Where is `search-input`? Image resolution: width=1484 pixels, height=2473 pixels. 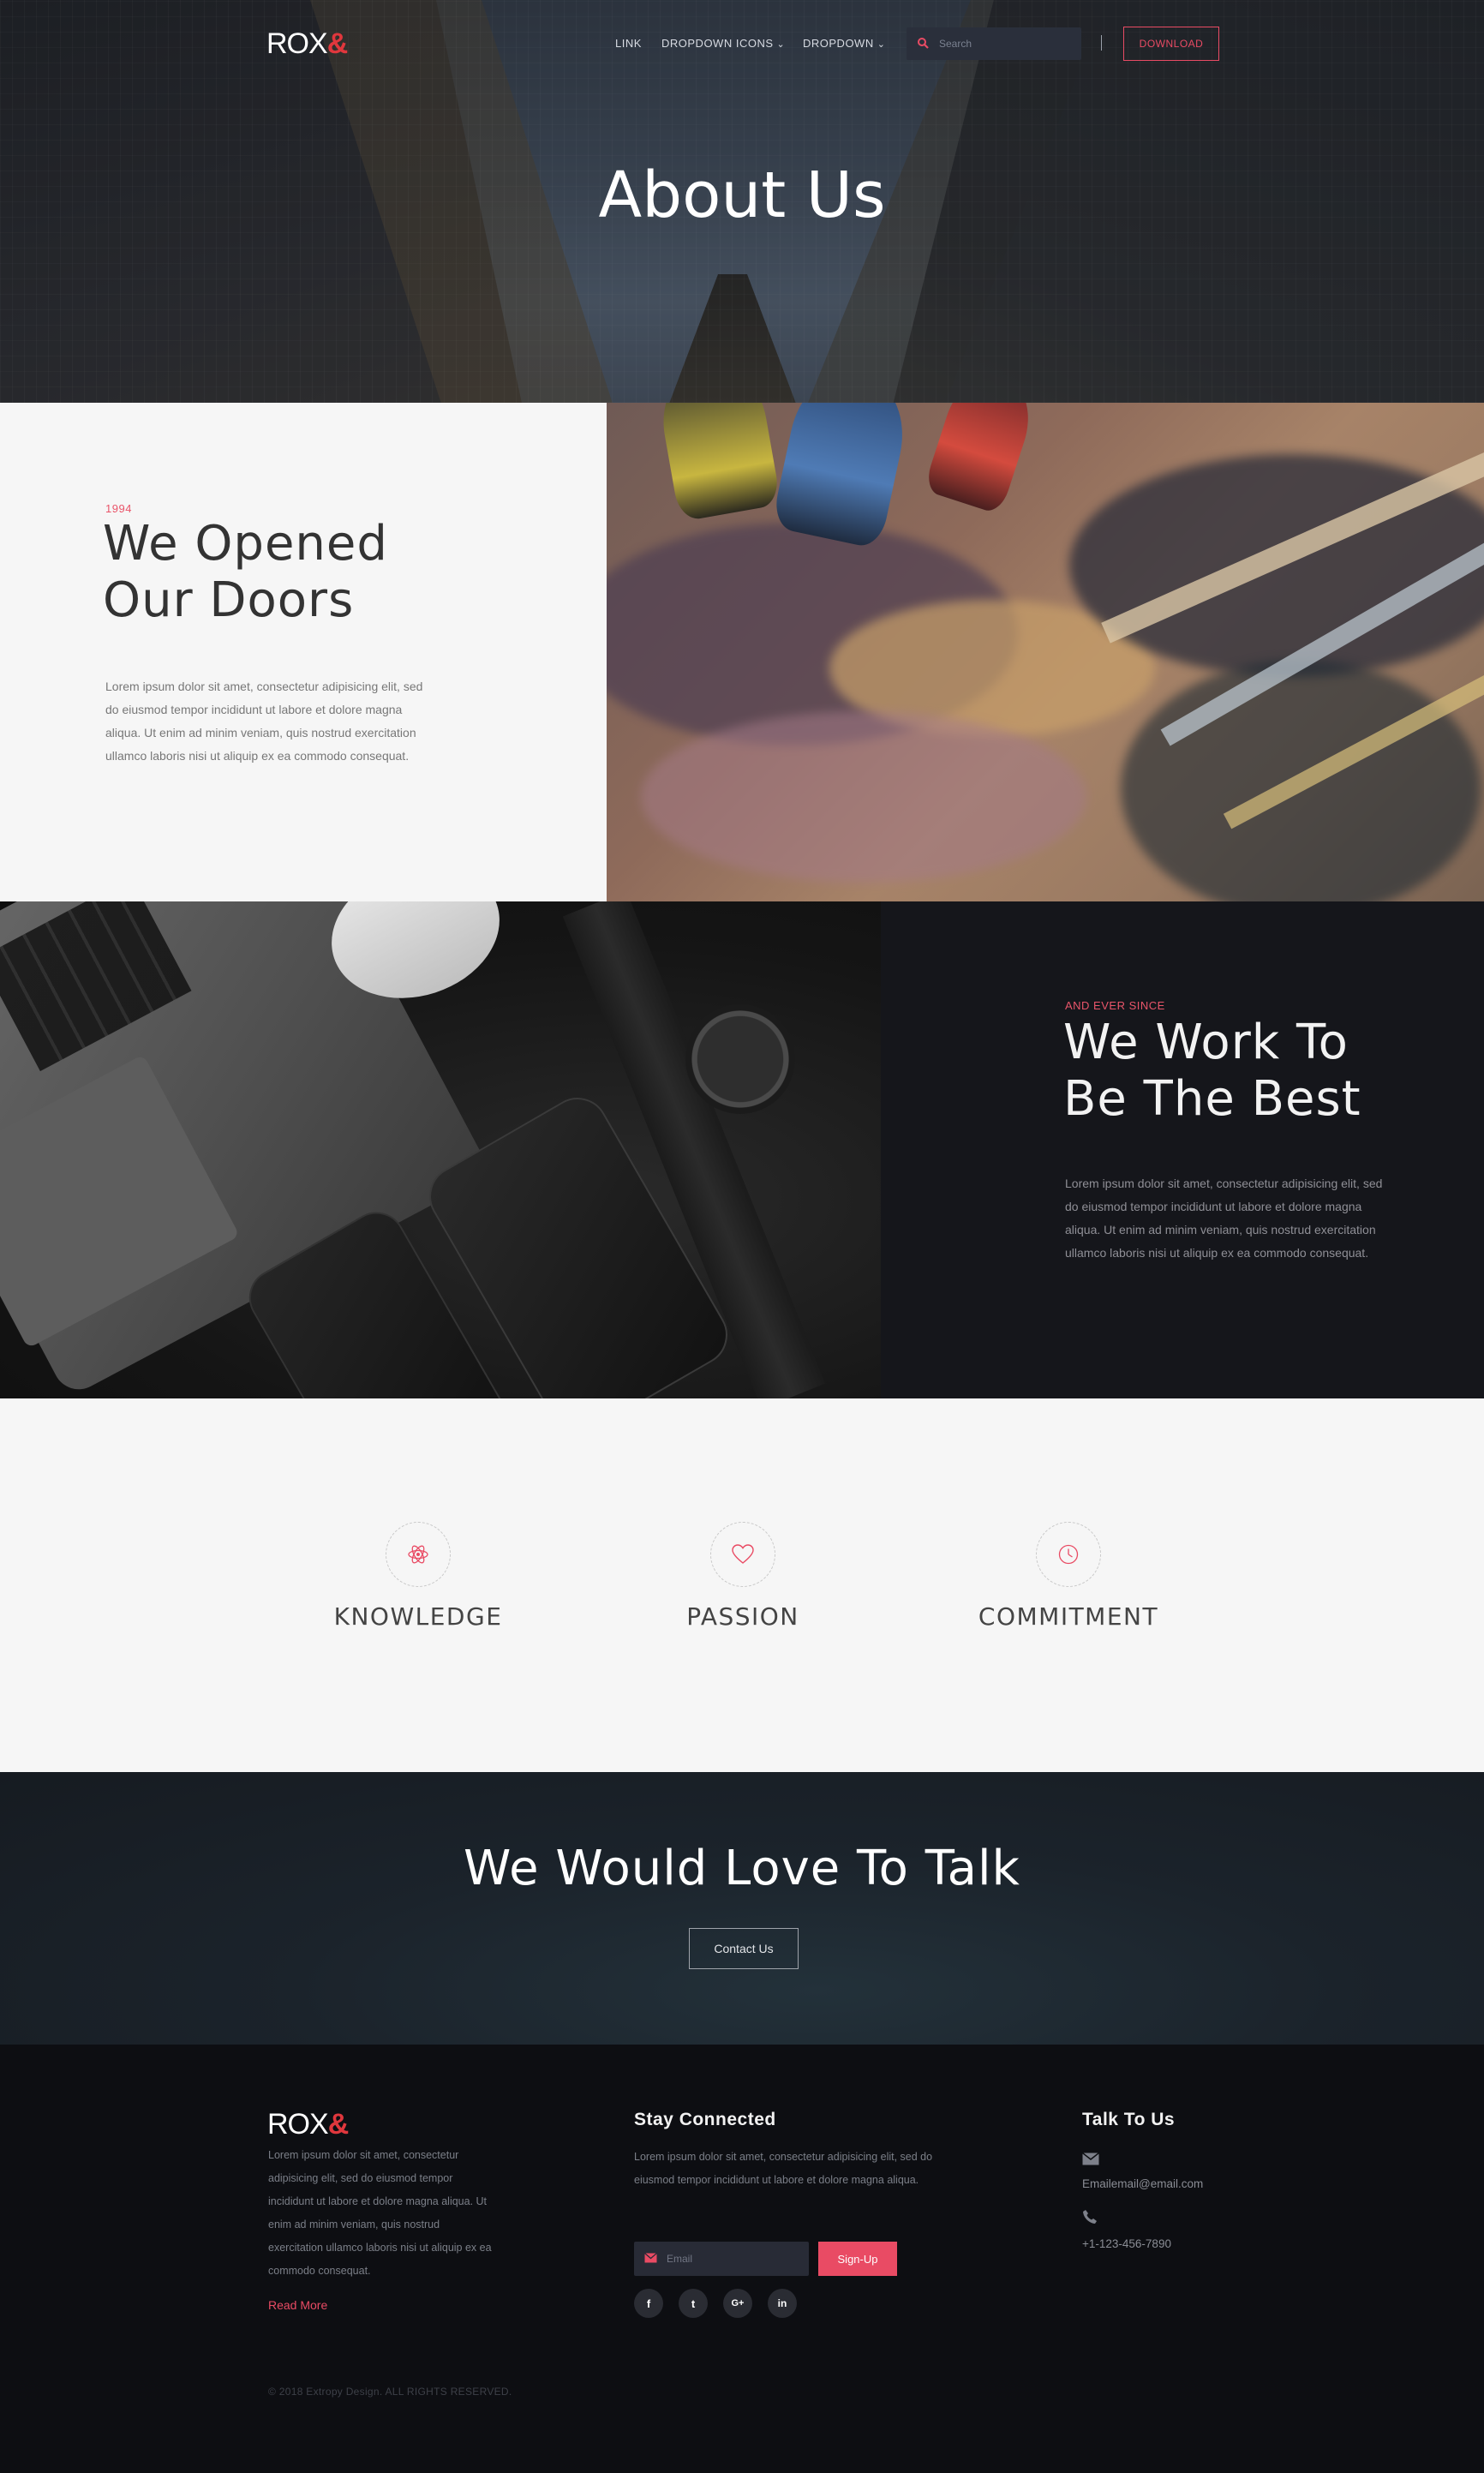
search-input is located at coordinates (1008, 43).